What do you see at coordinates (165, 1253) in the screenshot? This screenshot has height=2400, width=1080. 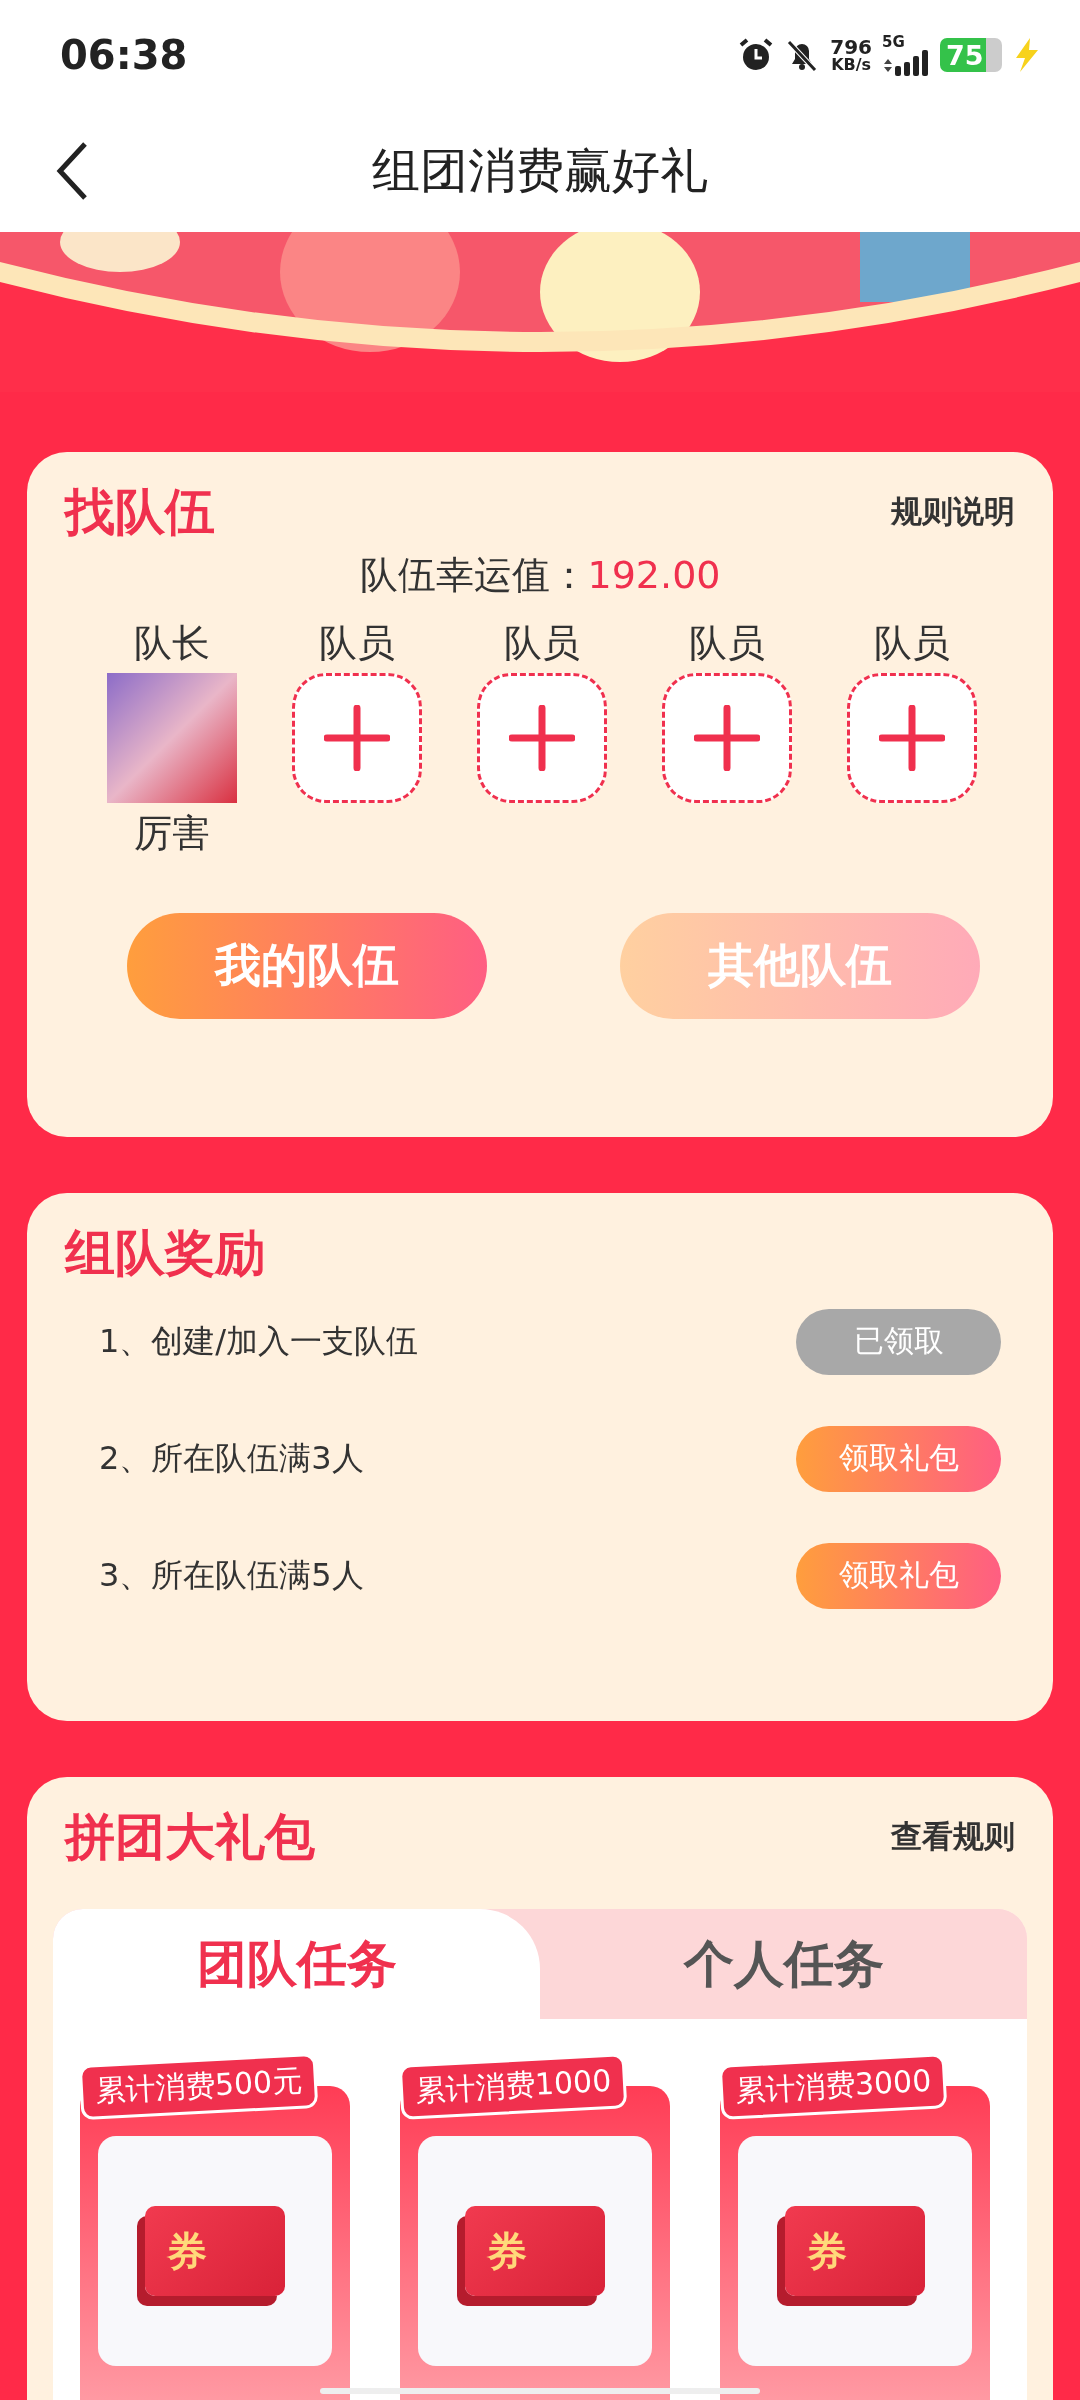 I see `section-title: 组队奖励` at bounding box center [165, 1253].